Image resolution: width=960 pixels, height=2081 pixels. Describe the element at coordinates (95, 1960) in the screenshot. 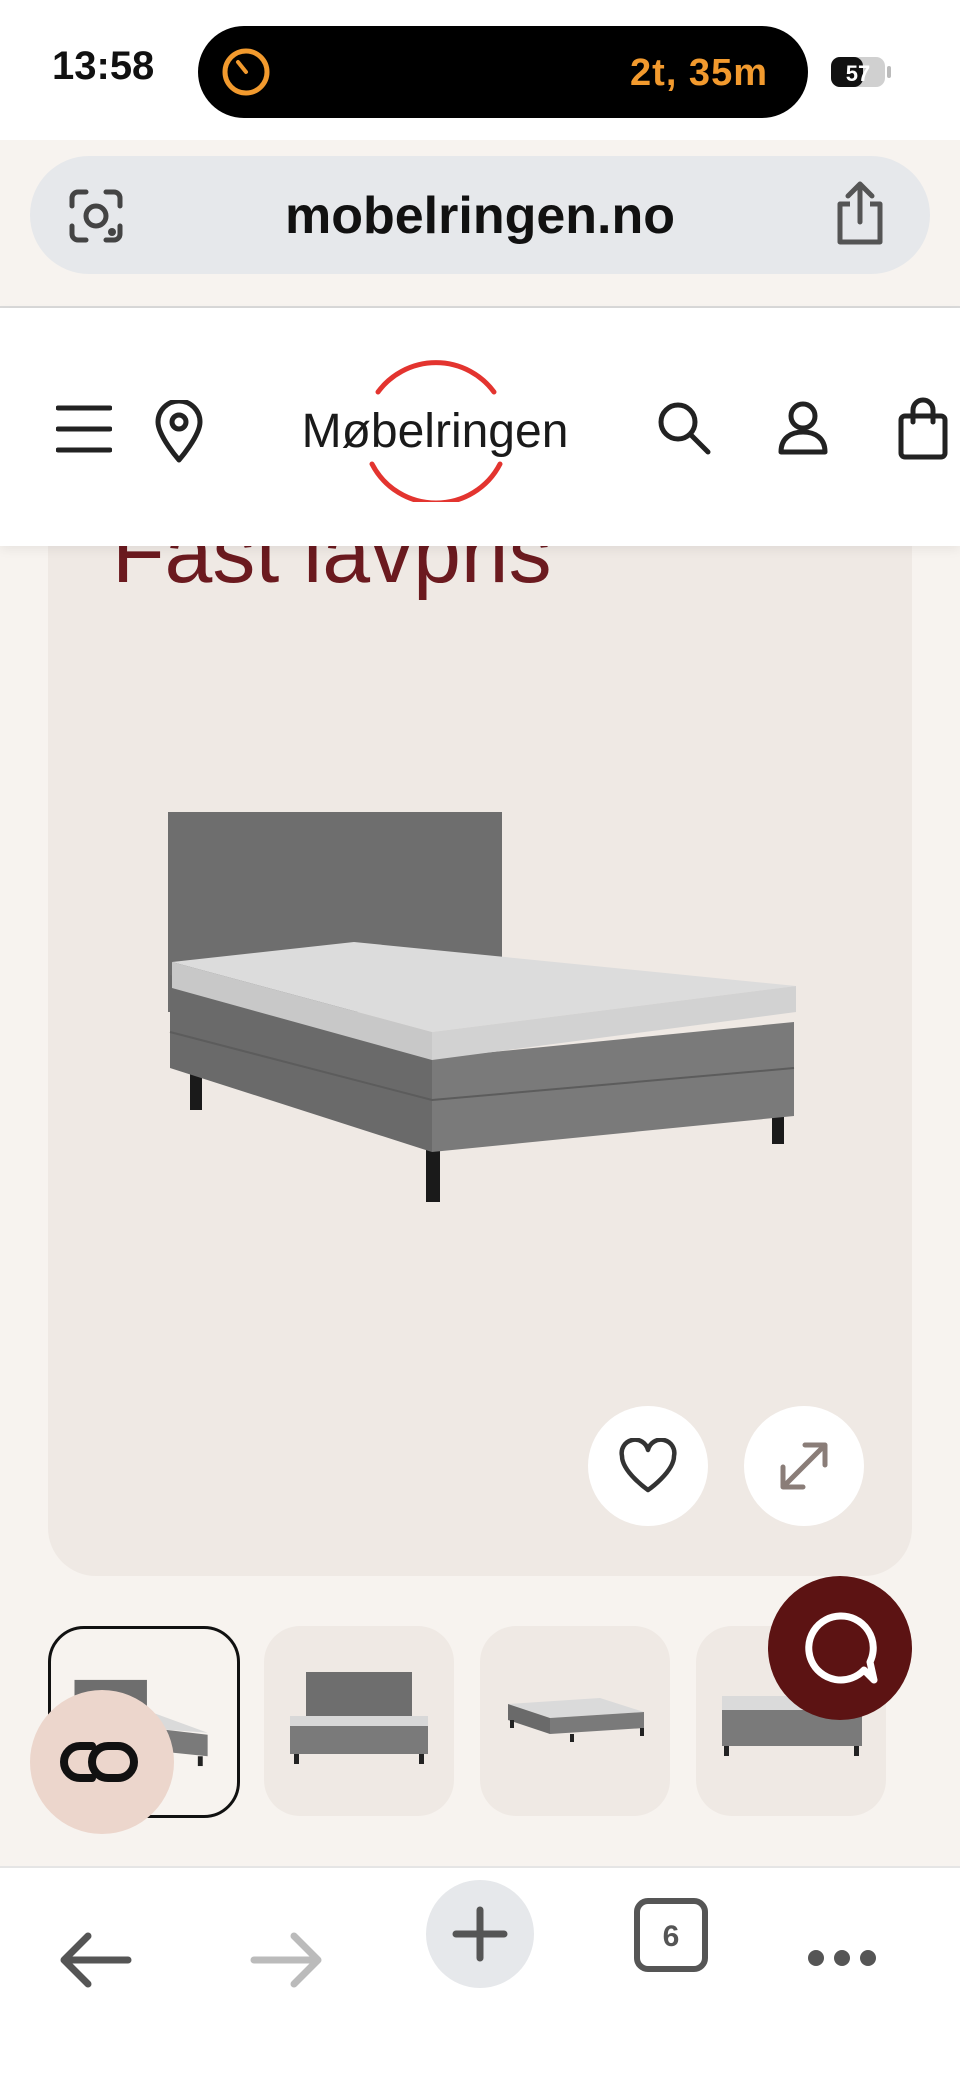

I see `back-icon` at that location.